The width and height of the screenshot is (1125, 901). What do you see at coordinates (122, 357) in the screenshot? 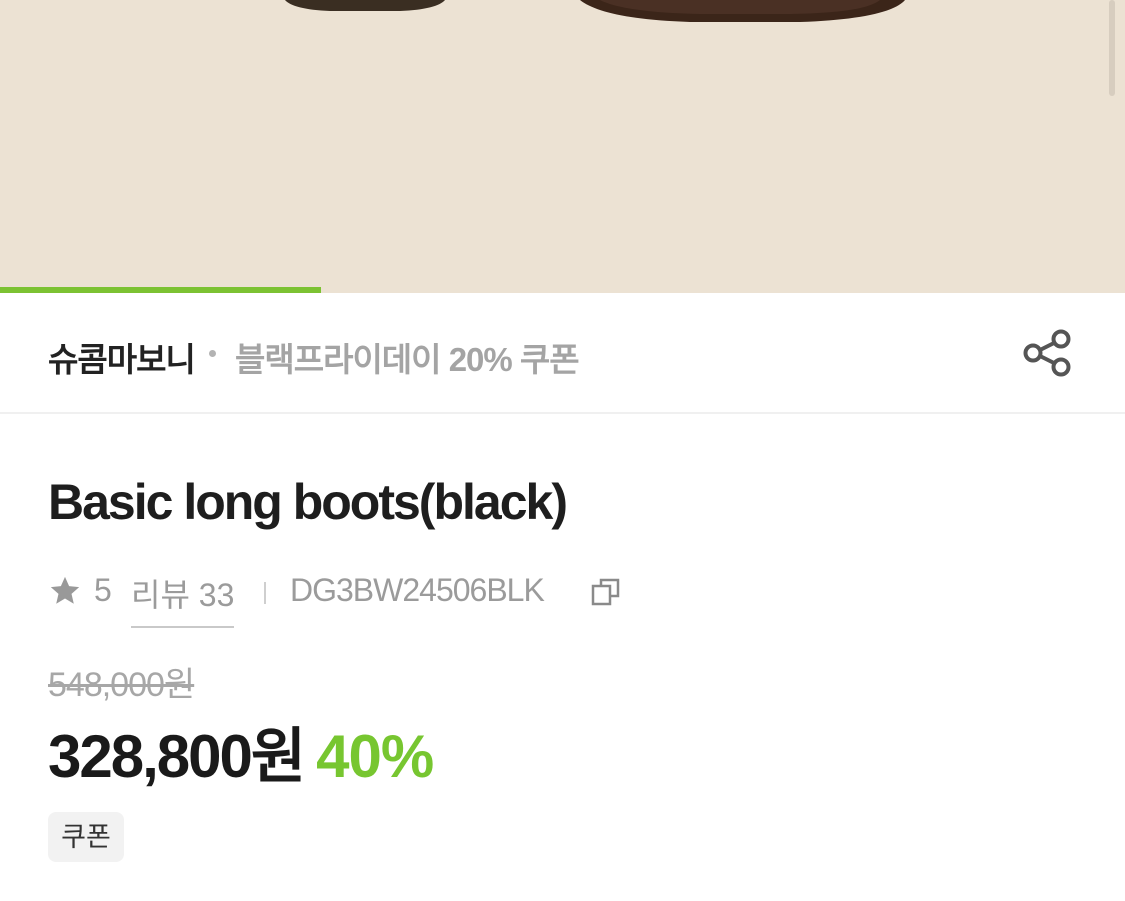
I see `brand-name: 슈콤마보니` at bounding box center [122, 357].